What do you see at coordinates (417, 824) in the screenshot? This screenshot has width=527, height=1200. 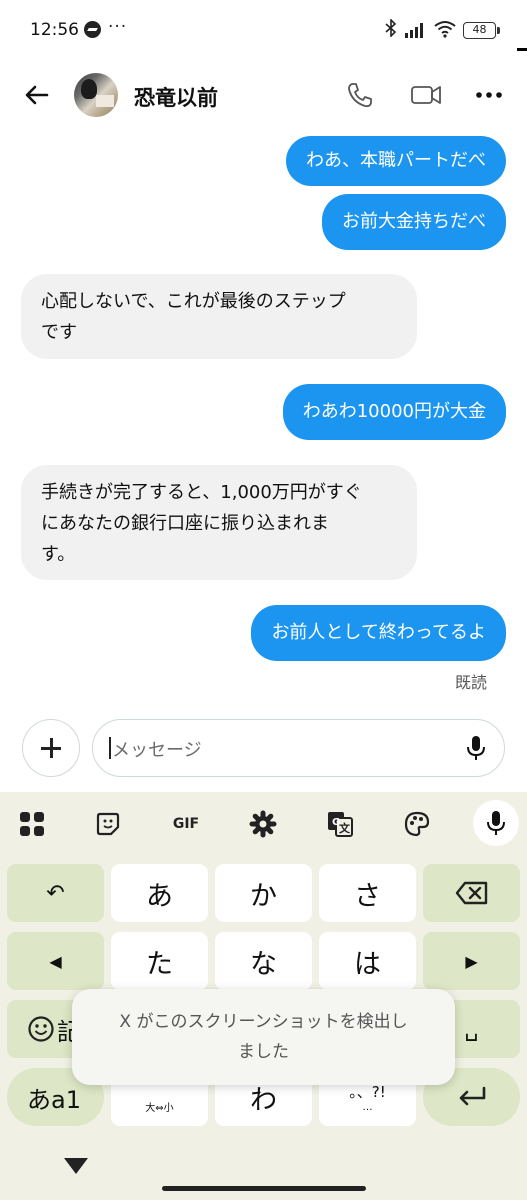 I see `theme-palette-icon` at bounding box center [417, 824].